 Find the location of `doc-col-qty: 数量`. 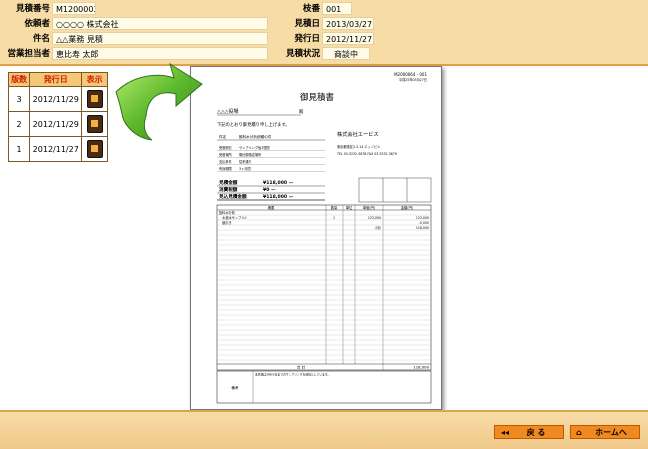

doc-col-qty: 数量 is located at coordinates (334, 207).